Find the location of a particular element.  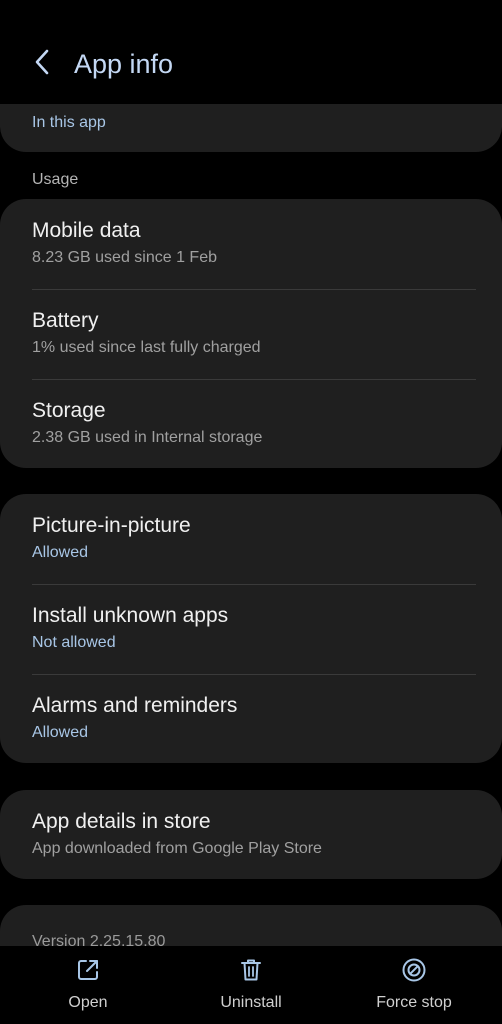

storage-subtitle: 2.38 GB used in Internal storage is located at coordinates (147, 437).